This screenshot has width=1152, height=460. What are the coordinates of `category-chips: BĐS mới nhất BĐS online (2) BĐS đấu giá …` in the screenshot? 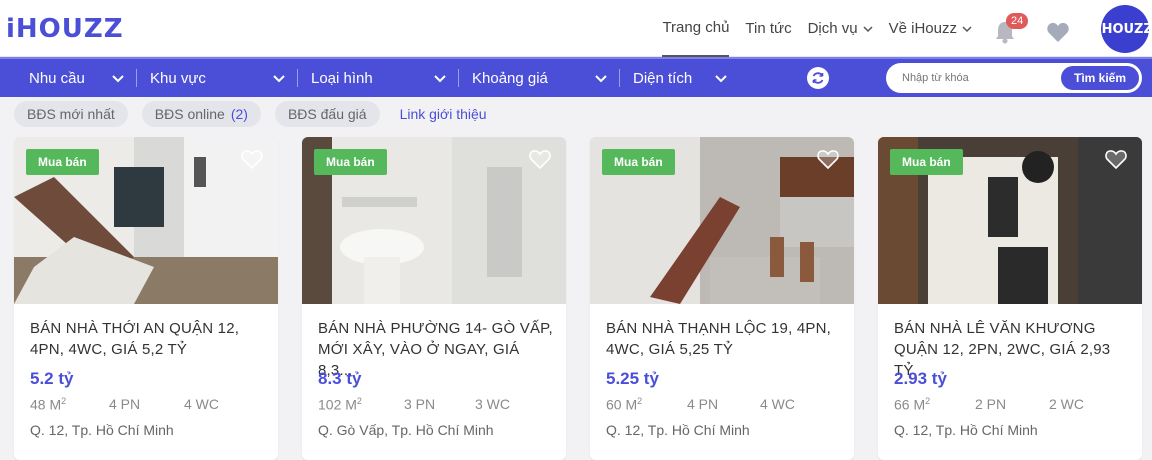 It's located at (250, 114).